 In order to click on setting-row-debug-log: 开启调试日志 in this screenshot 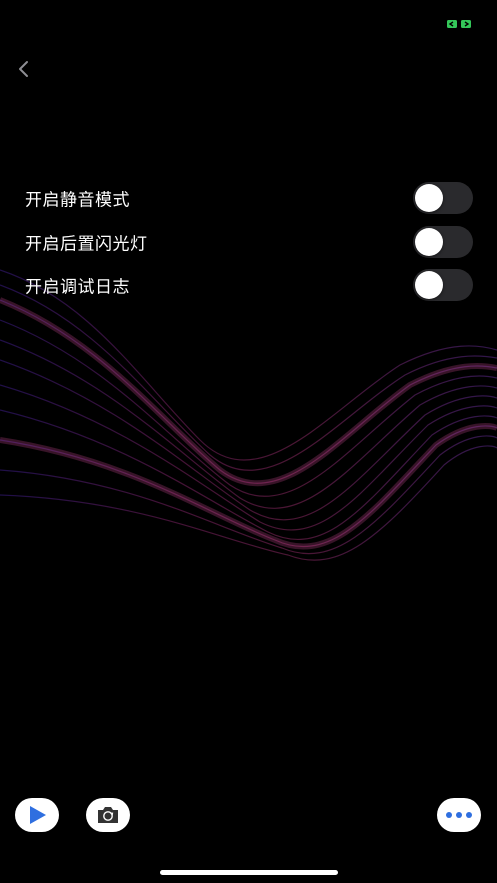, I will do `click(248, 285)`.